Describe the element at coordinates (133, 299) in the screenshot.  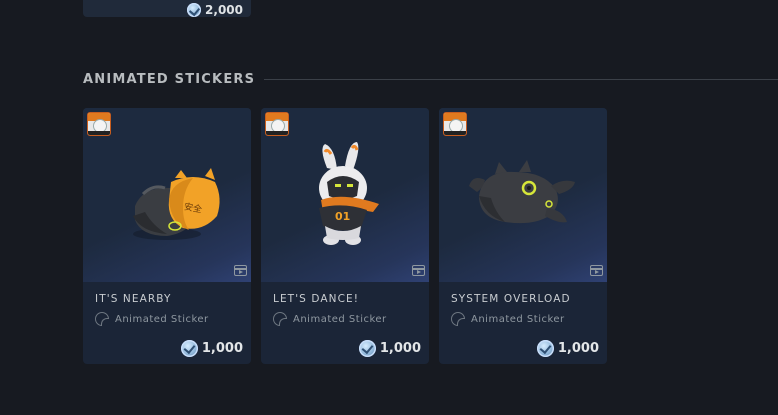
I see `item-title: IT'S NEARBY` at that location.